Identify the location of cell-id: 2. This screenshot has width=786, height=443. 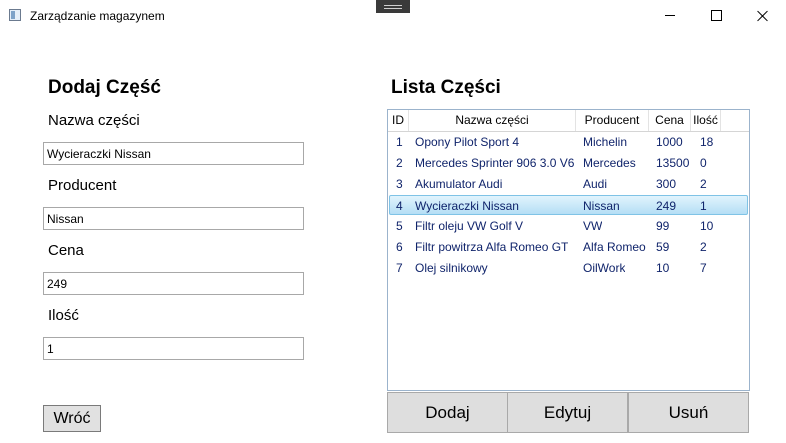
(399, 163).